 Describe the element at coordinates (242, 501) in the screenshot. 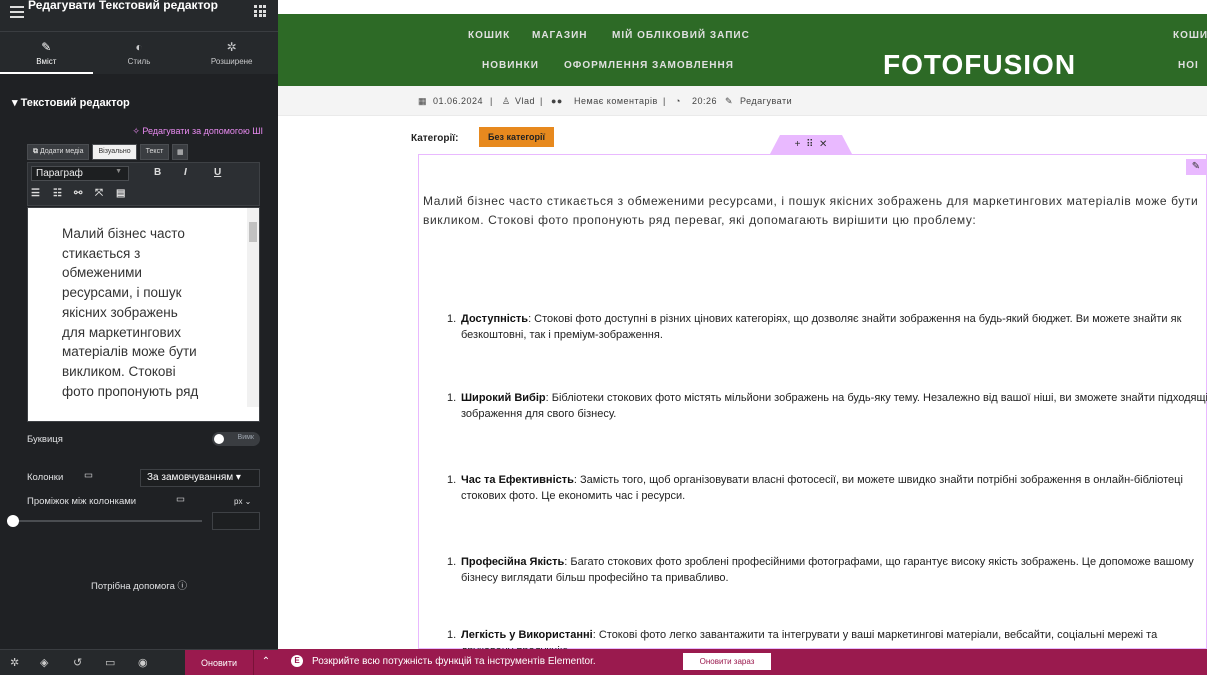

I see `unit-select: px ⌄` at that location.